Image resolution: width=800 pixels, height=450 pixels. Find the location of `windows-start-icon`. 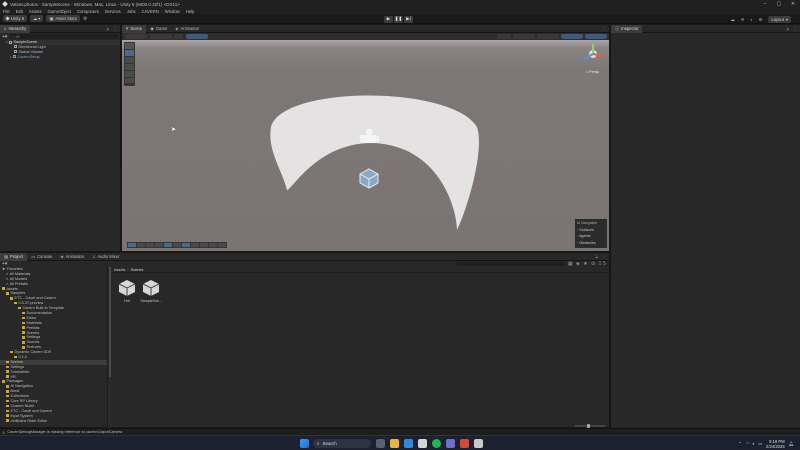

windows-start-icon is located at coordinates (304, 443).